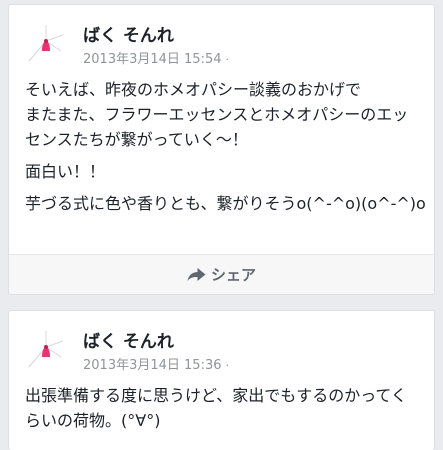  What do you see at coordinates (225, 203) in the screenshot?
I see `post-text-line: 芋づる式に色や香りとも、繋がりそうo(^-^o)(o^-^)o` at bounding box center [225, 203].